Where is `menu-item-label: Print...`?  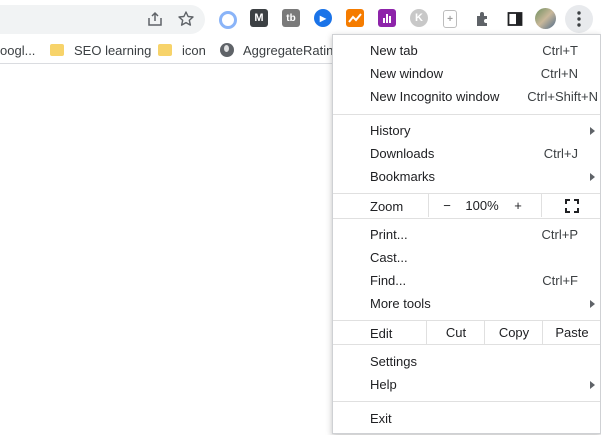
menu-item-label: Print... is located at coordinates (389, 234).